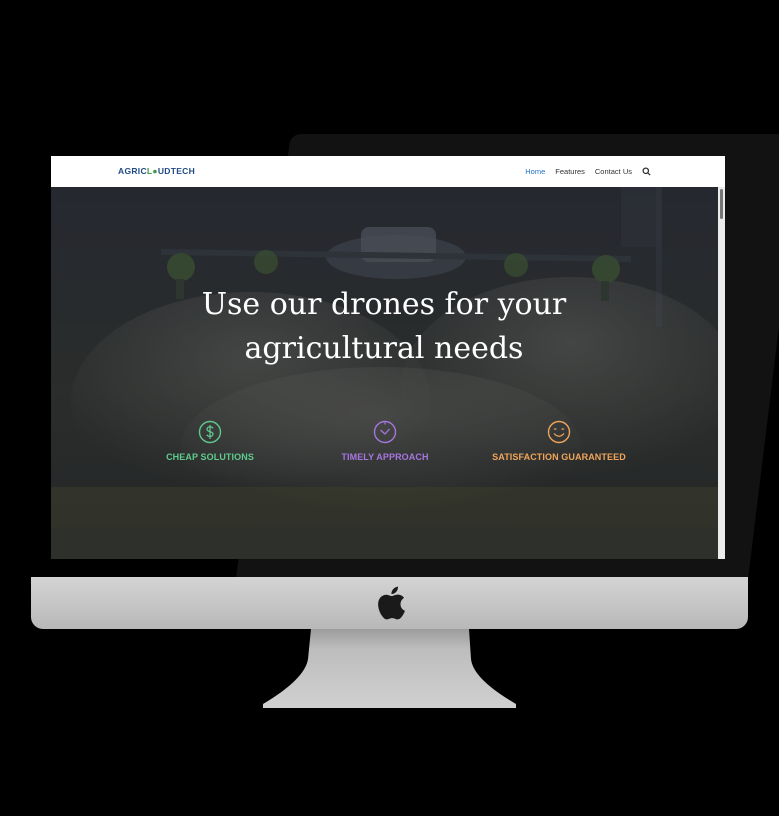 The image size is (779, 816). Describe the element at coordinates (570, 171) in the screenshot. I see `nav-features-link: Features` at that location.